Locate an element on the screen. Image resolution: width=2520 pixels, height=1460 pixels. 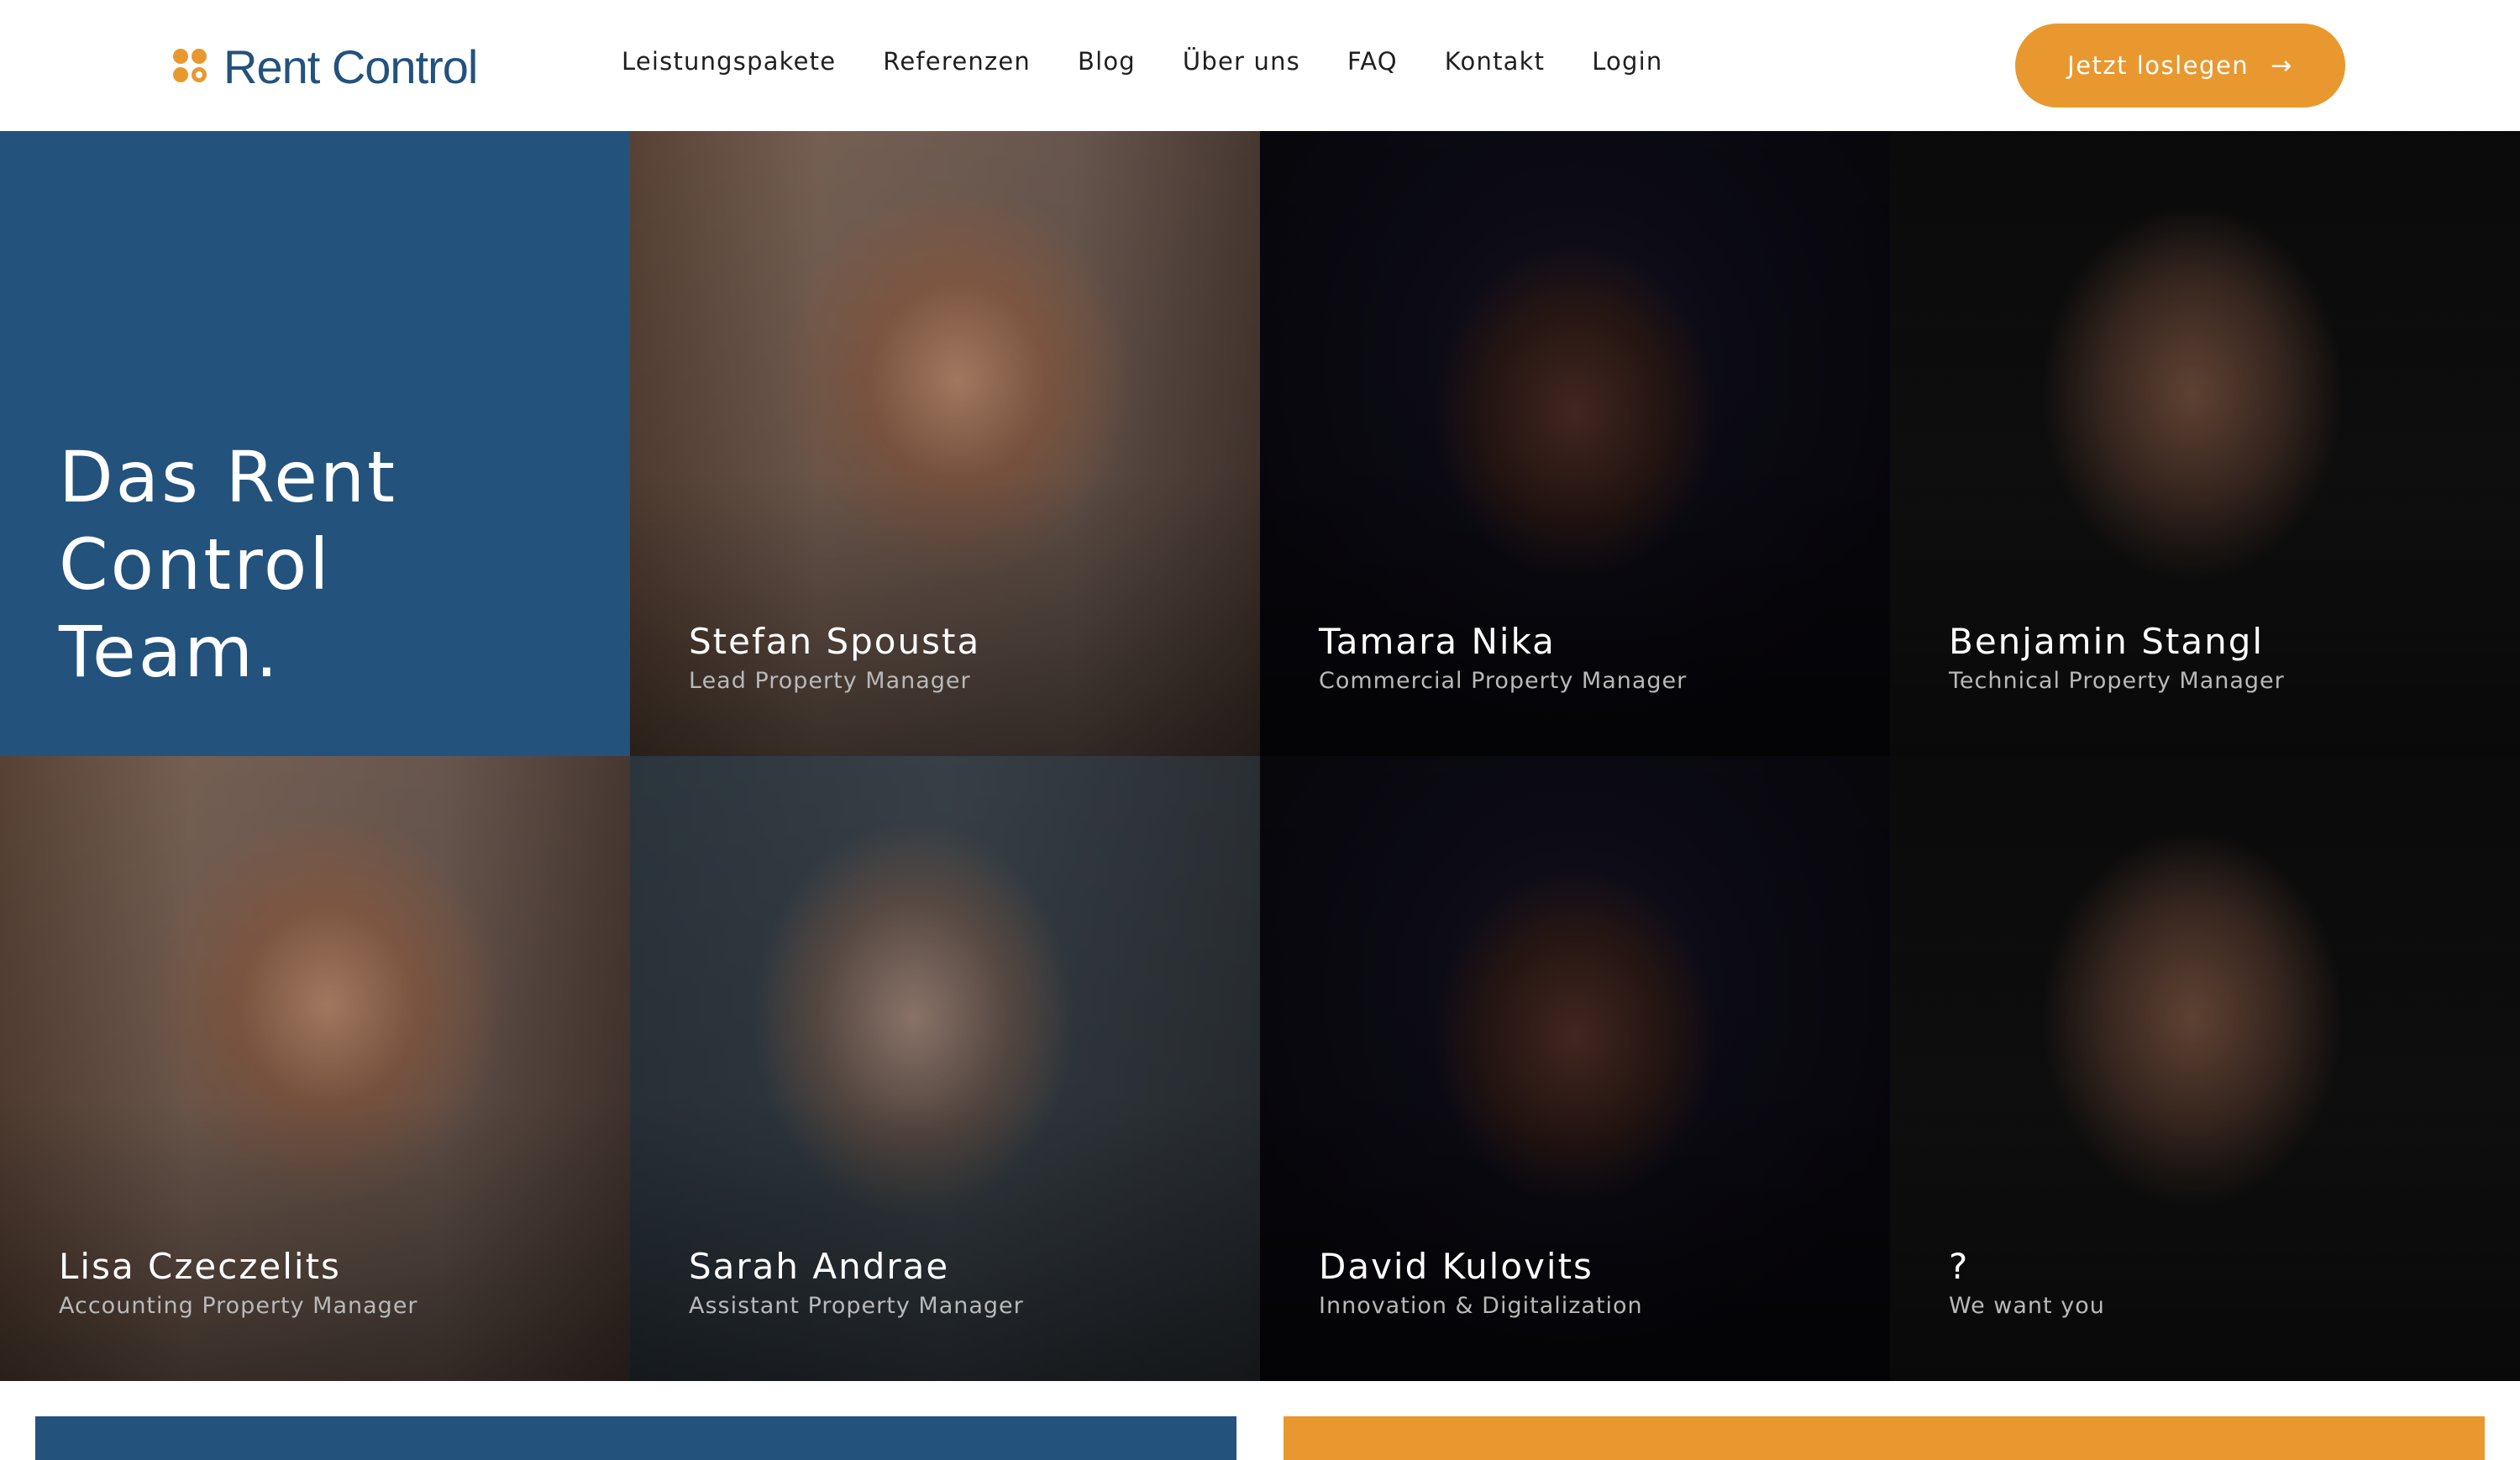
member-role: We want you is located at coordinates (2027, 1306).